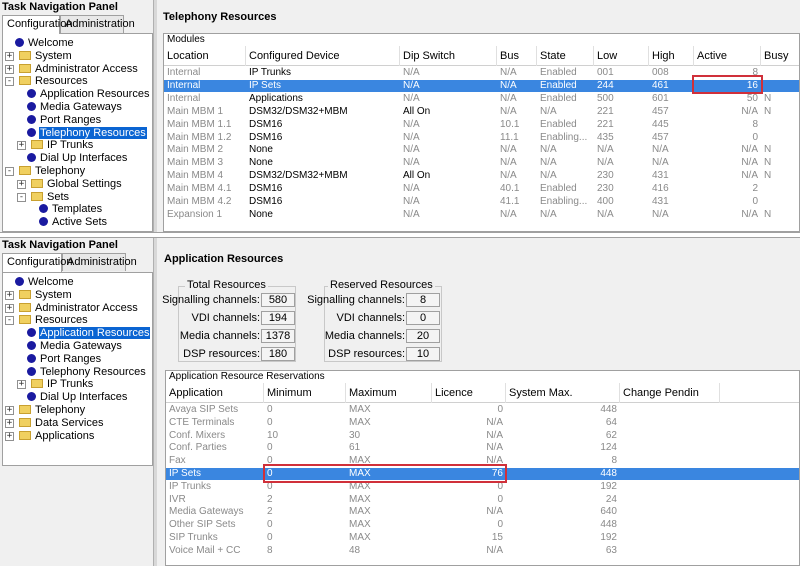 This screenshot has width=800, height=566. Describe the element at coordinates (61, 423) in the screenshot. I see `tree-item-data-services: Data Services` at that location.